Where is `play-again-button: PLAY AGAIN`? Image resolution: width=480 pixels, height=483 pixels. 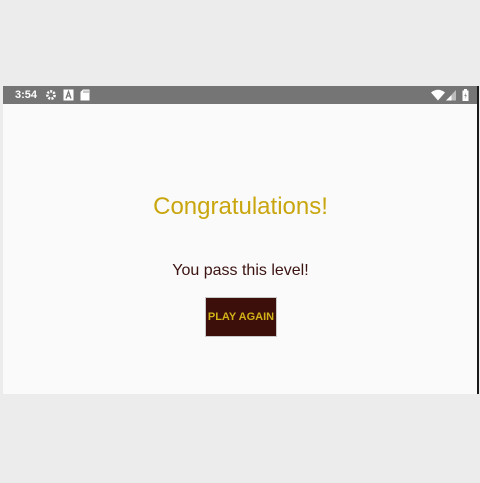
play-again-button: PLAY AGAIN is located at coordinates (241, 317).